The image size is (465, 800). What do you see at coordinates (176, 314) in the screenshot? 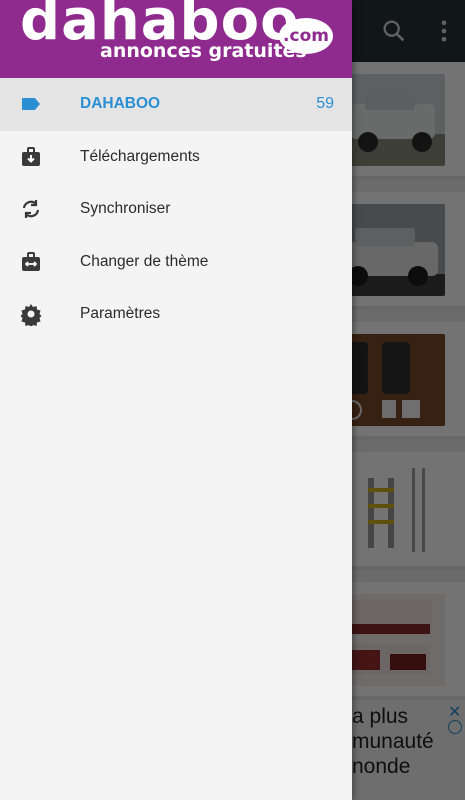
I see `menu-item-settings: Paramètres` at bounding box center [176, 314].